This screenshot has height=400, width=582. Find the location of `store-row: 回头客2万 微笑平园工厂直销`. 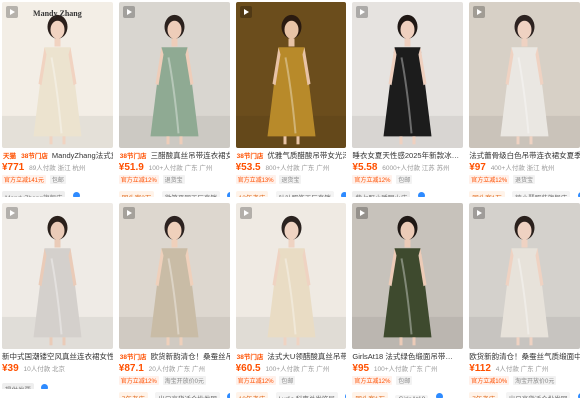

store-row: 回头客2万 微笑平园工厂直销 is located at coordinates (174, 192).